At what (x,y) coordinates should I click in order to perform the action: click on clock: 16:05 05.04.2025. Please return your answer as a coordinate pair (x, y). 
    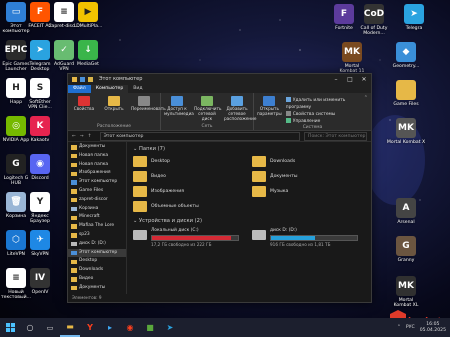
    Looking at the image, I should click on (433, 327).